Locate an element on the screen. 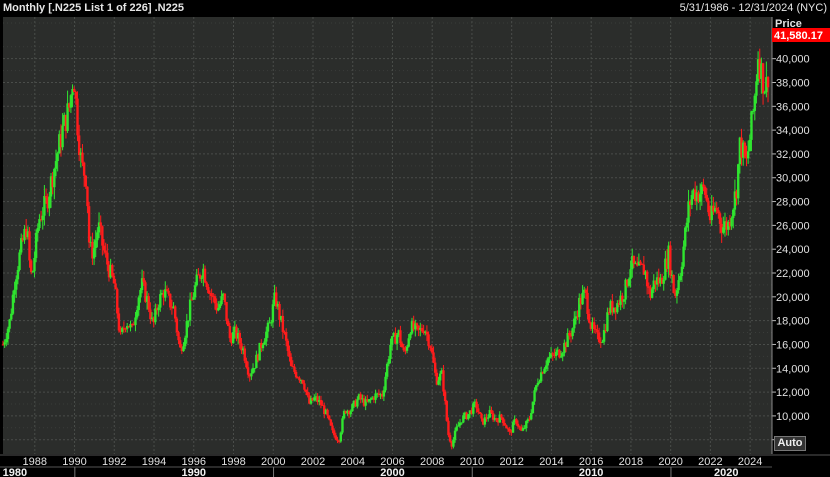  x-tick-label: 2008 is located at coordinates (432, 462).